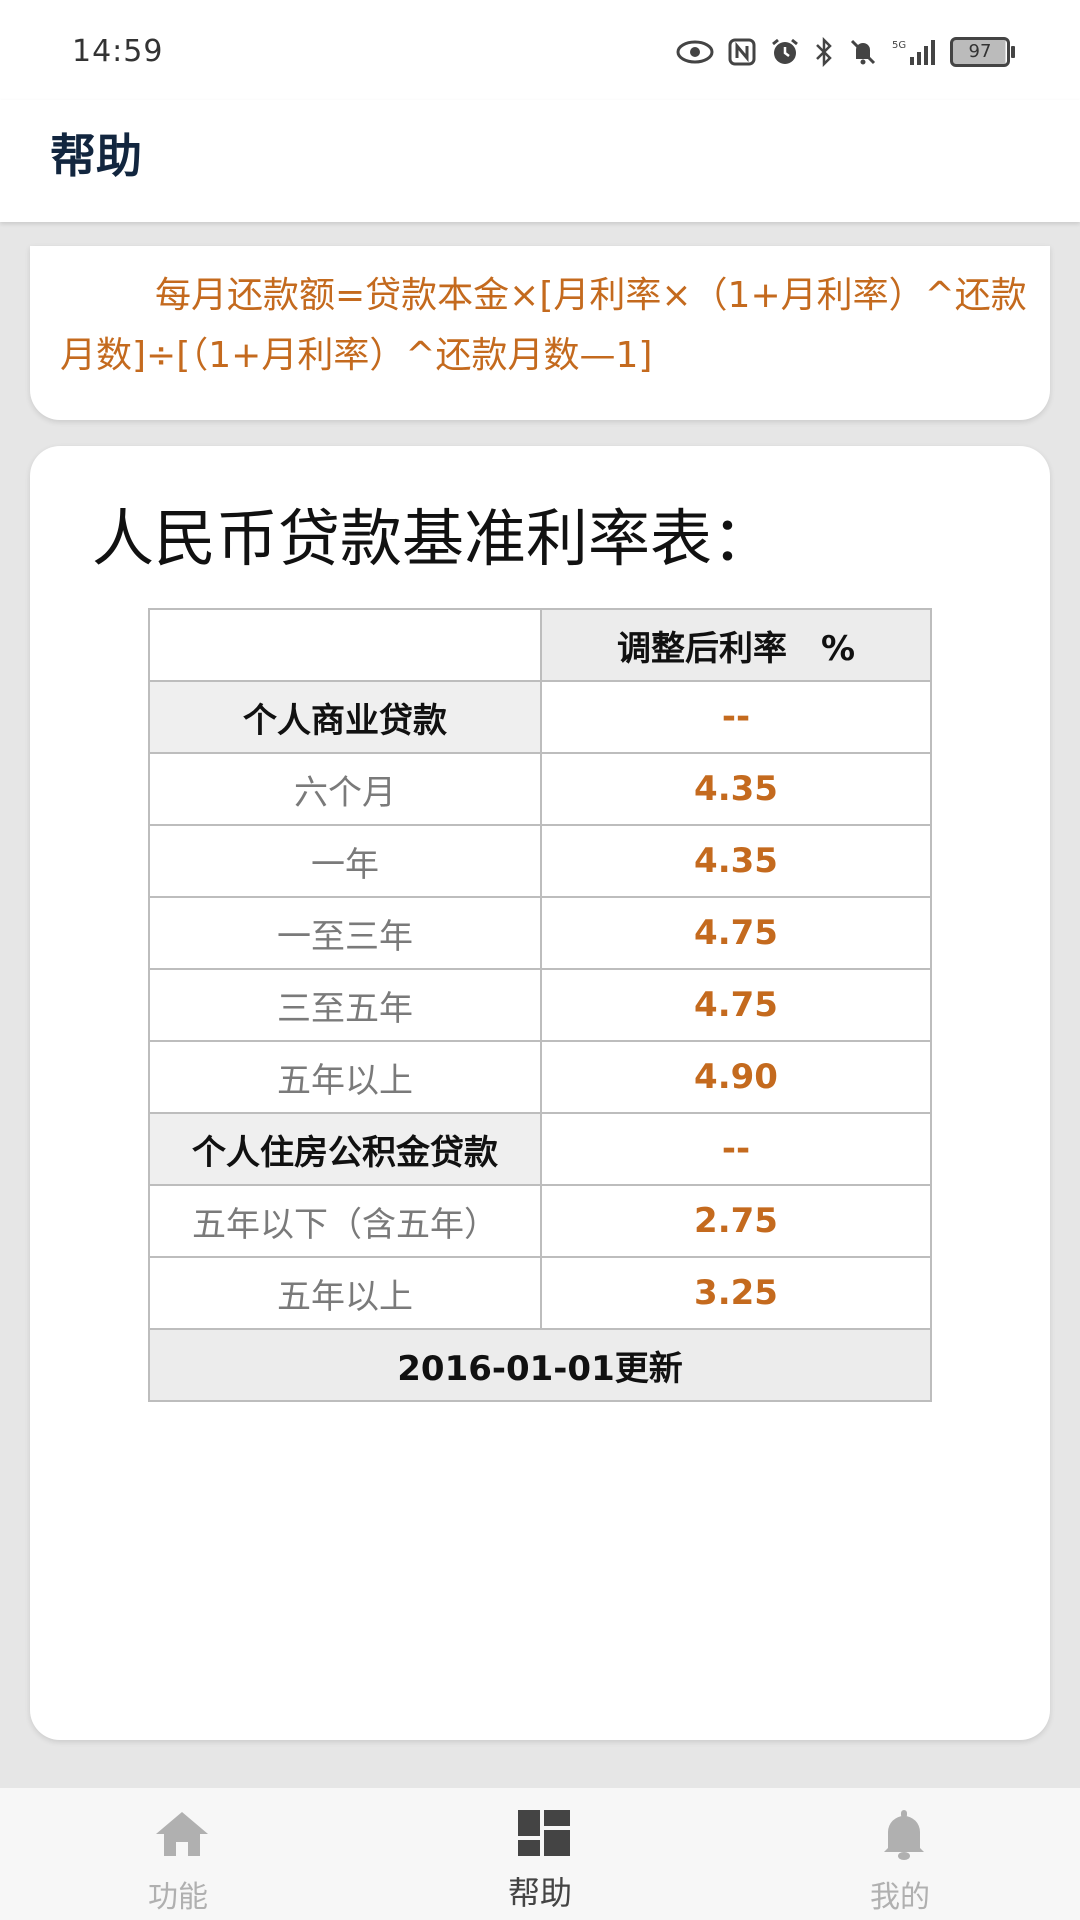  I want to click on mute-icon, so click(863, 52).